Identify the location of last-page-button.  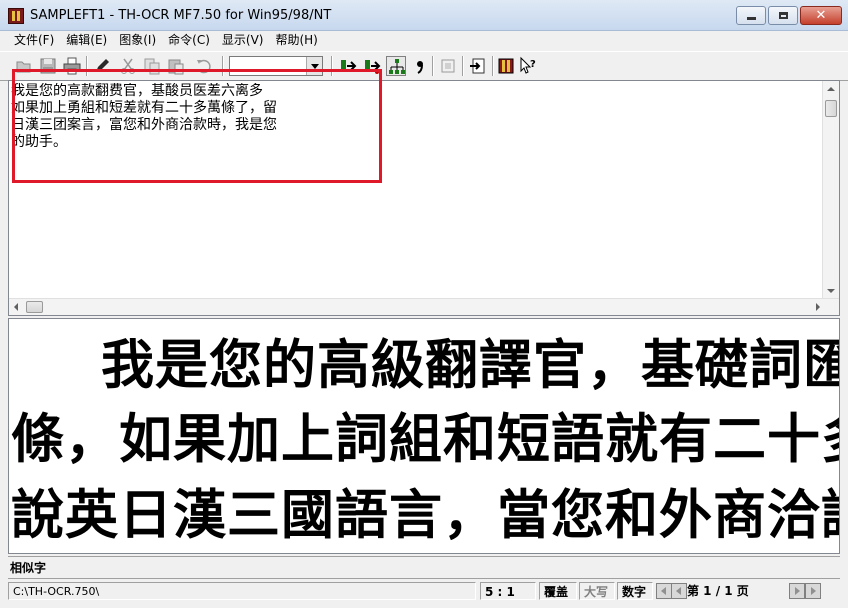
(813, 591).